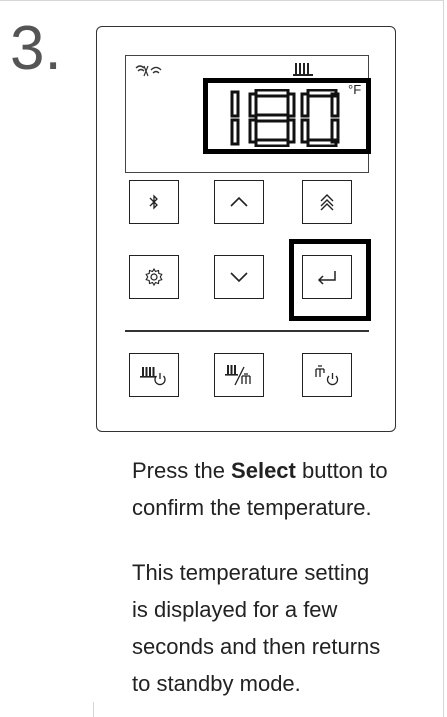  I want to click on temperature-highlight: 180, so click(287, 116).